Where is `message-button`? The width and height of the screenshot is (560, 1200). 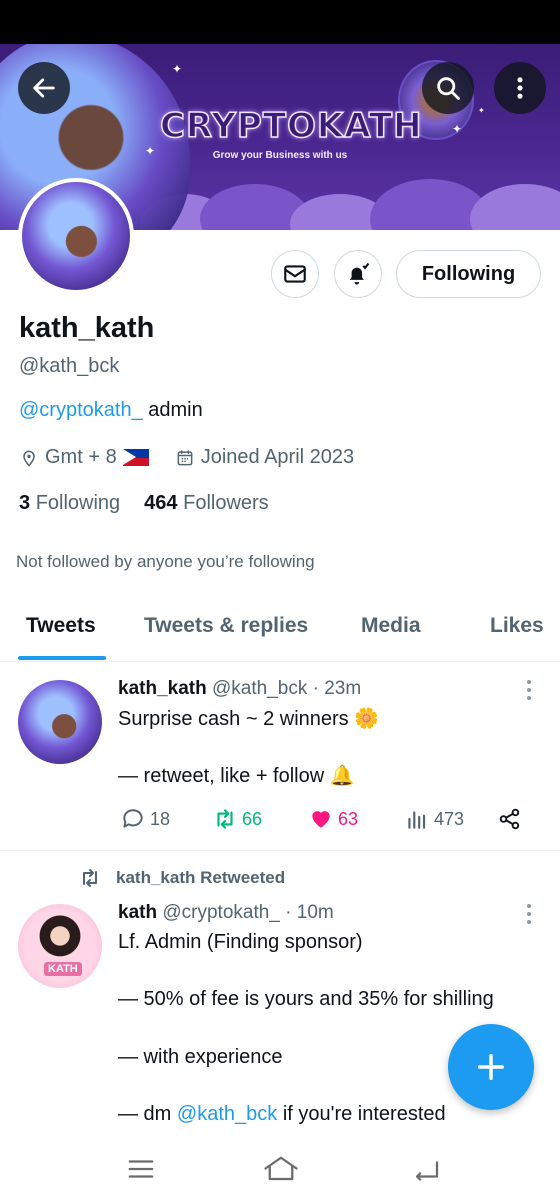
message-button is located at coordinates (295, 274).